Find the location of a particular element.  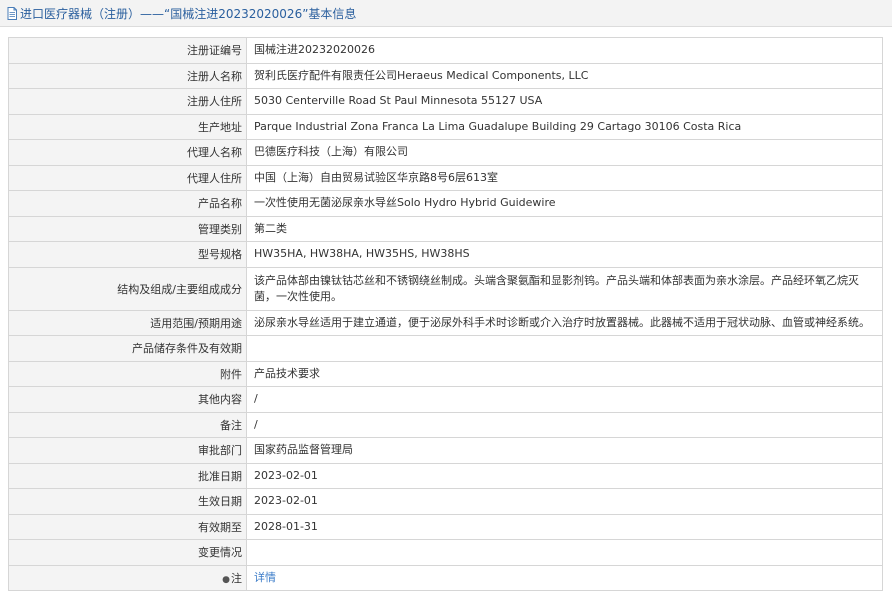

row-label: 注册证编号 is located at coordinates (127, 50).